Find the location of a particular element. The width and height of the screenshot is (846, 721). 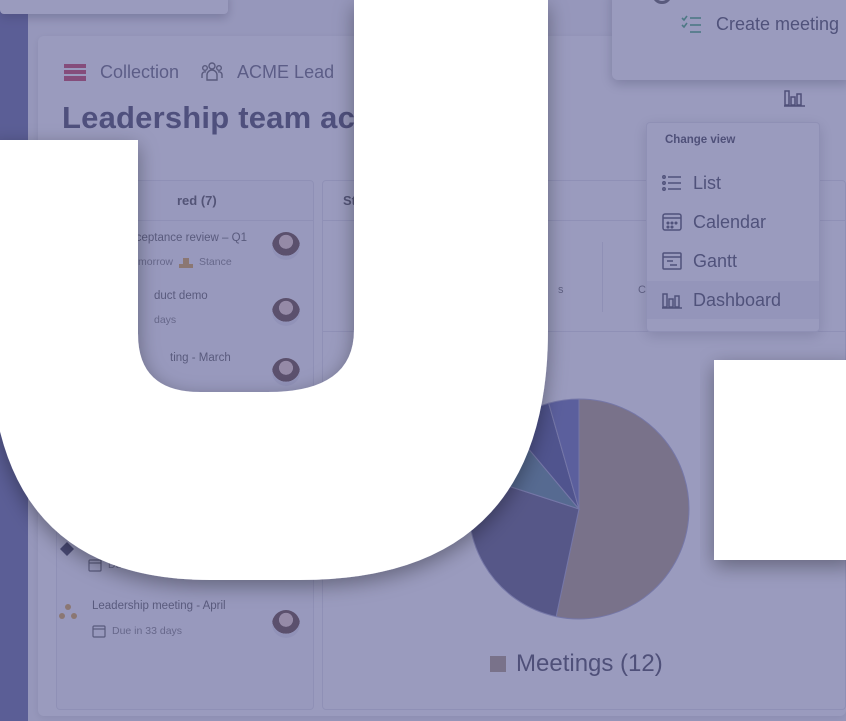

breadcrumb-collection: Collection is located at coordinates (120, 72).